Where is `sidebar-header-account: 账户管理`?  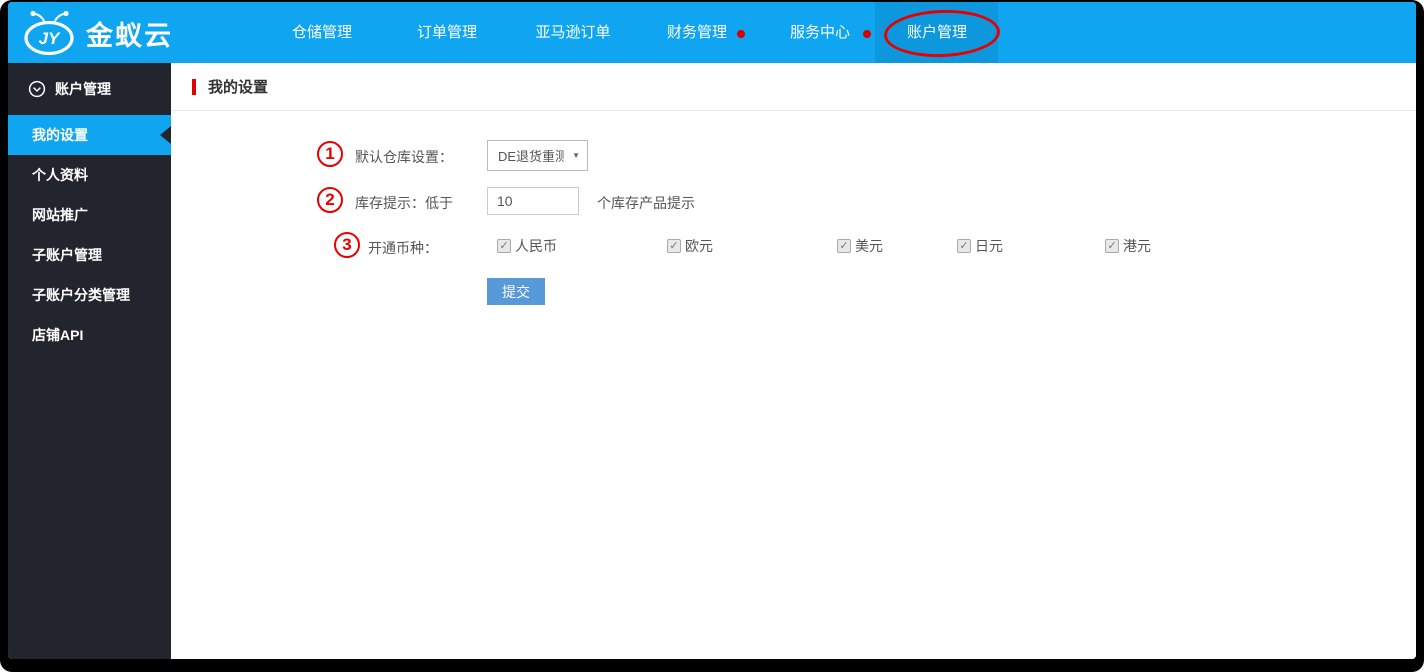
sidebar-header-account: 账户管理 is located at coordinates (89, 89).